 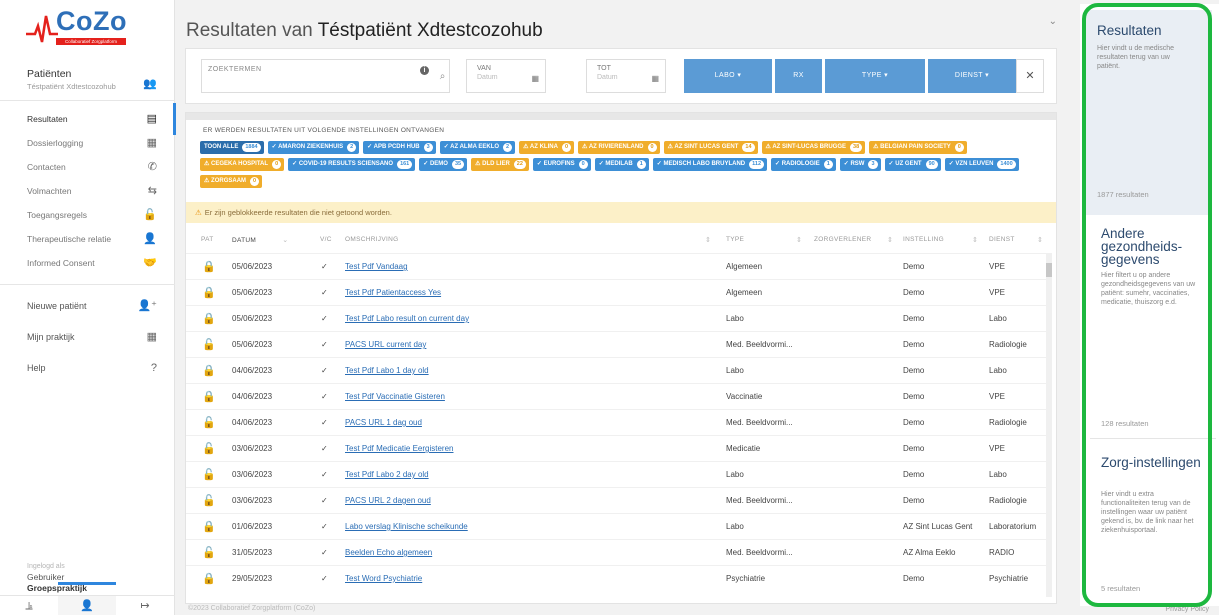 What do you see at coordinates (385, 344) in the screenshot?
I see `result-link: PACS URL current day` at bounding box center [385, 344].